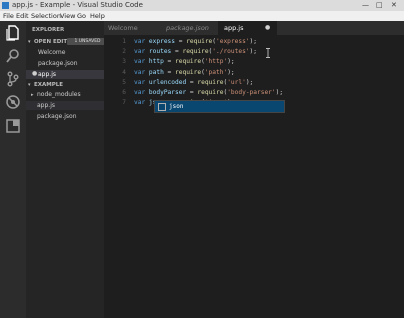  What do you see at coordinates (8, 16) in the screenshot?
I see `menu-file: File` at bounding box center [8, 16].